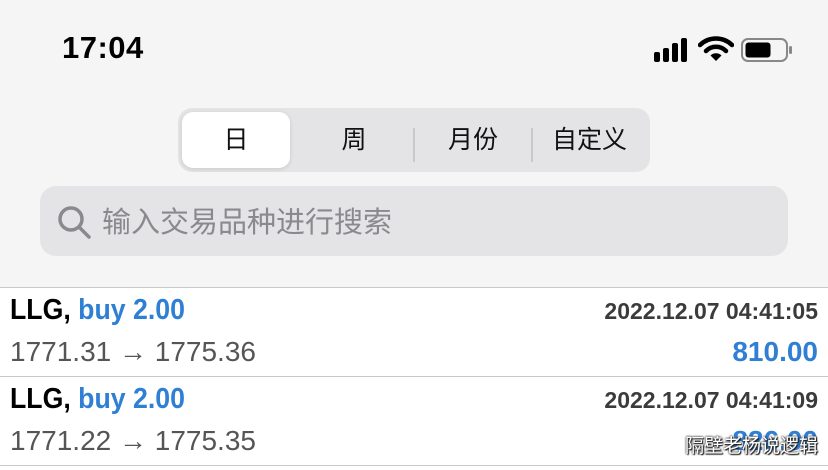 This screenshot has height=470, width=828. I want to click on trade-profit: 810.00, so click(775, 351).